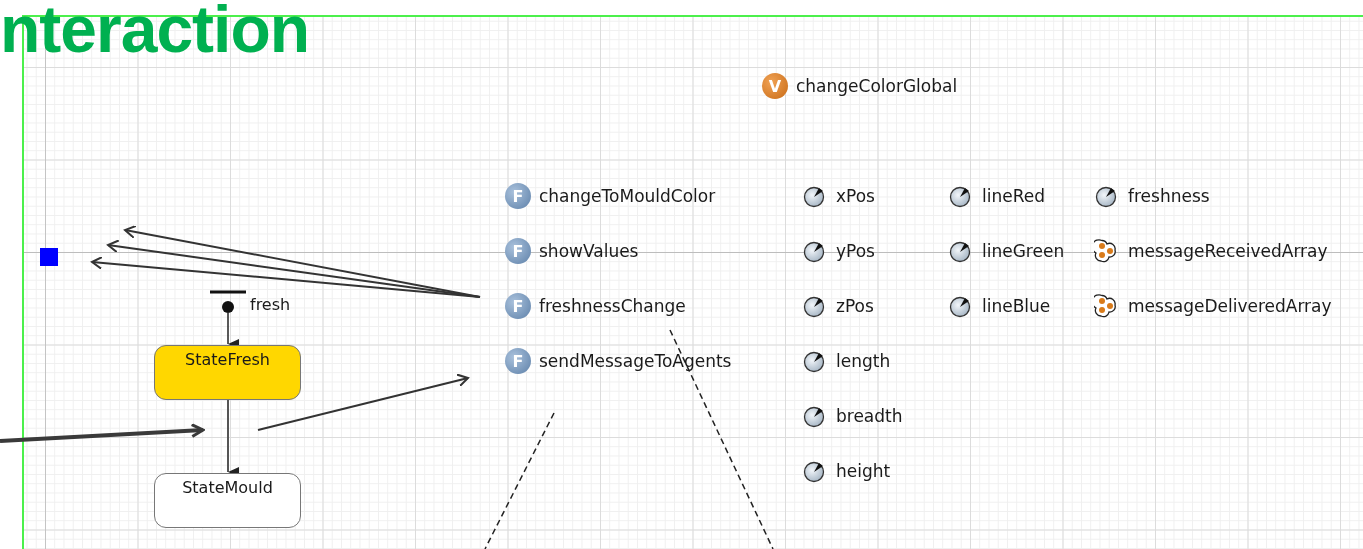 Image resolution: width=1363 pixels, height=549 pixels. What do you see at coordinates (635, 361) in the screenshot?
I see `function-label: sendMessageToAgents` at bounding box center [635, 361].